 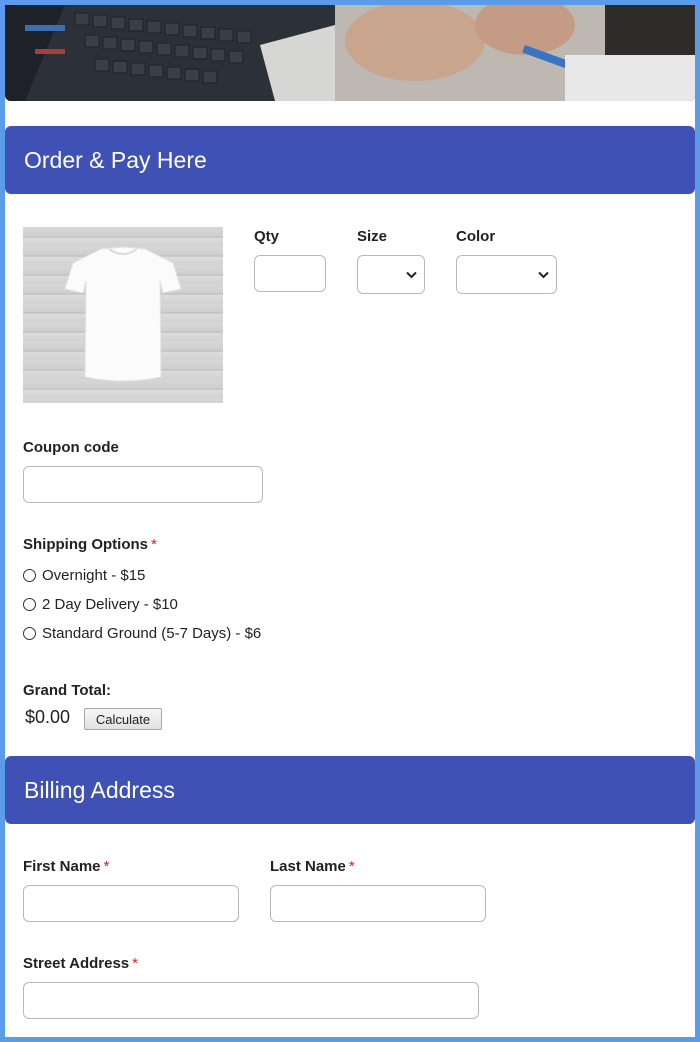 I want to click on size-select, so click(x=391, y=274).